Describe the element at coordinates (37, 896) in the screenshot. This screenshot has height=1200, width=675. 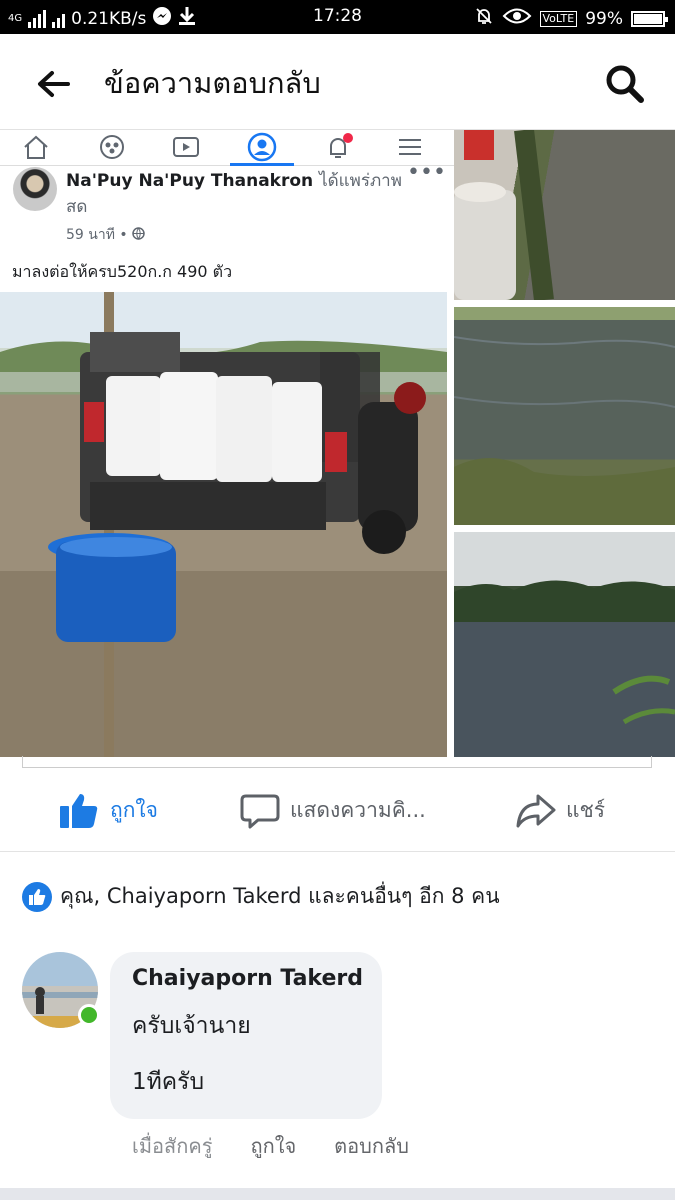
I see `like-reaction-icon` at that location.